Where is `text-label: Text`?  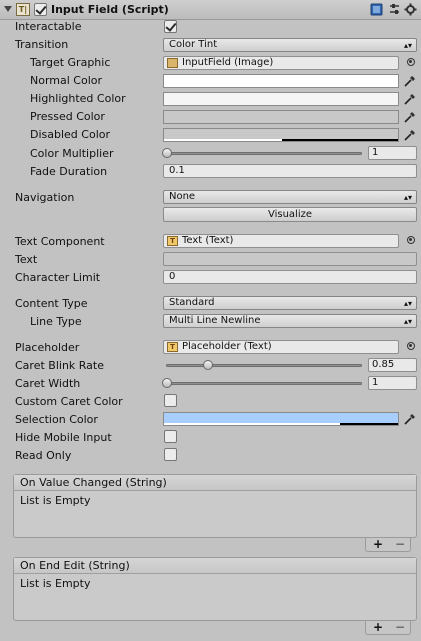 text-label: Text is located at coordinates (26, 259).